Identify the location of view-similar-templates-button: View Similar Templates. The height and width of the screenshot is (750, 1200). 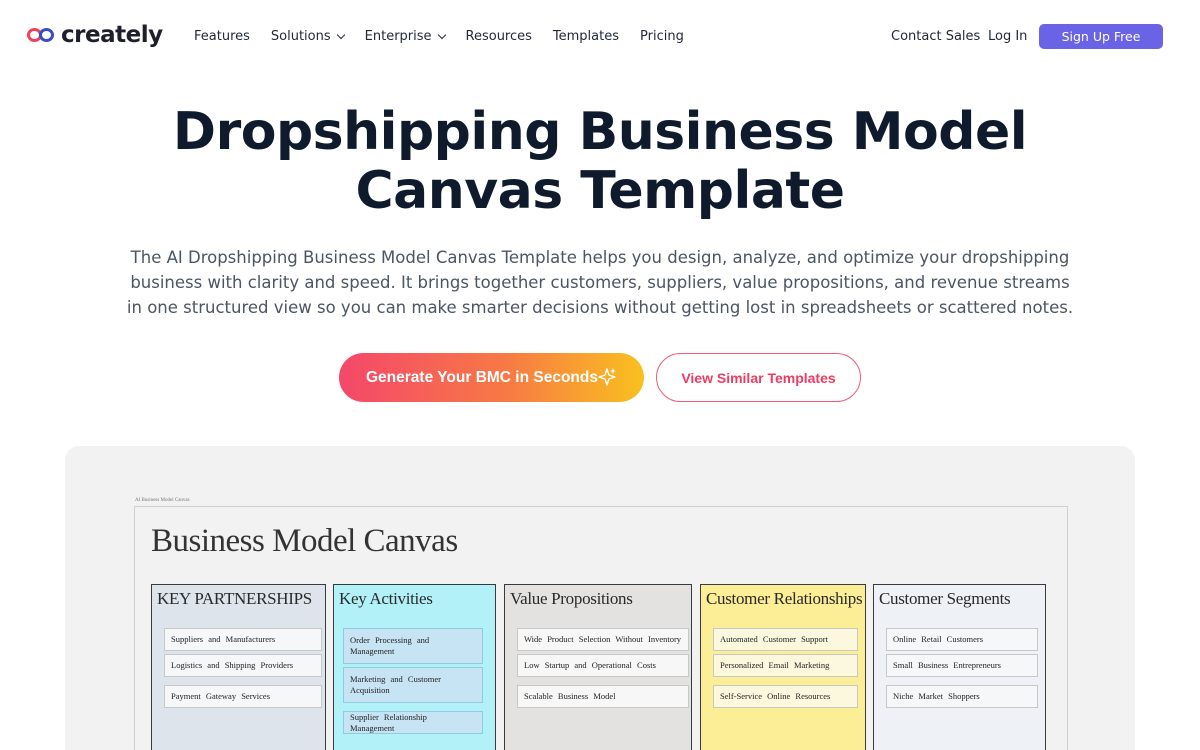
(758, 377).